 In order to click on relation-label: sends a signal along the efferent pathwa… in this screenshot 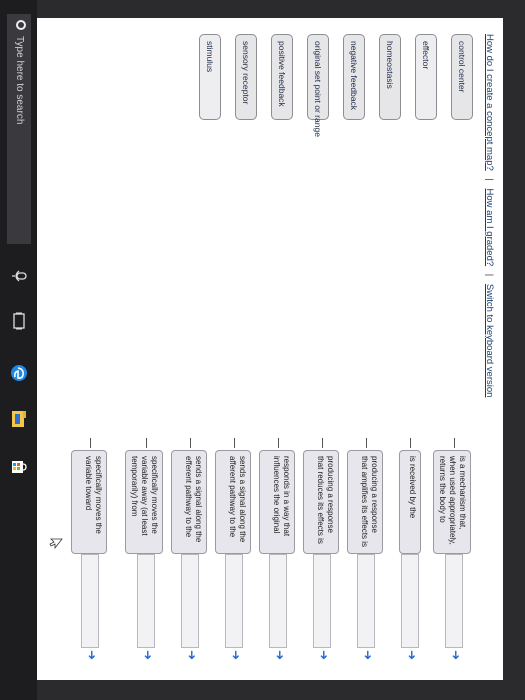, I will do `click(189, 502)`.